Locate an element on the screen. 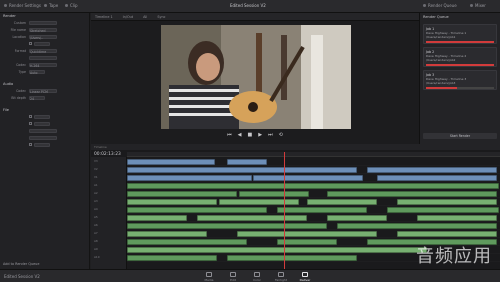  mixer-tab: Mixer is located at coordinates (478, 5).